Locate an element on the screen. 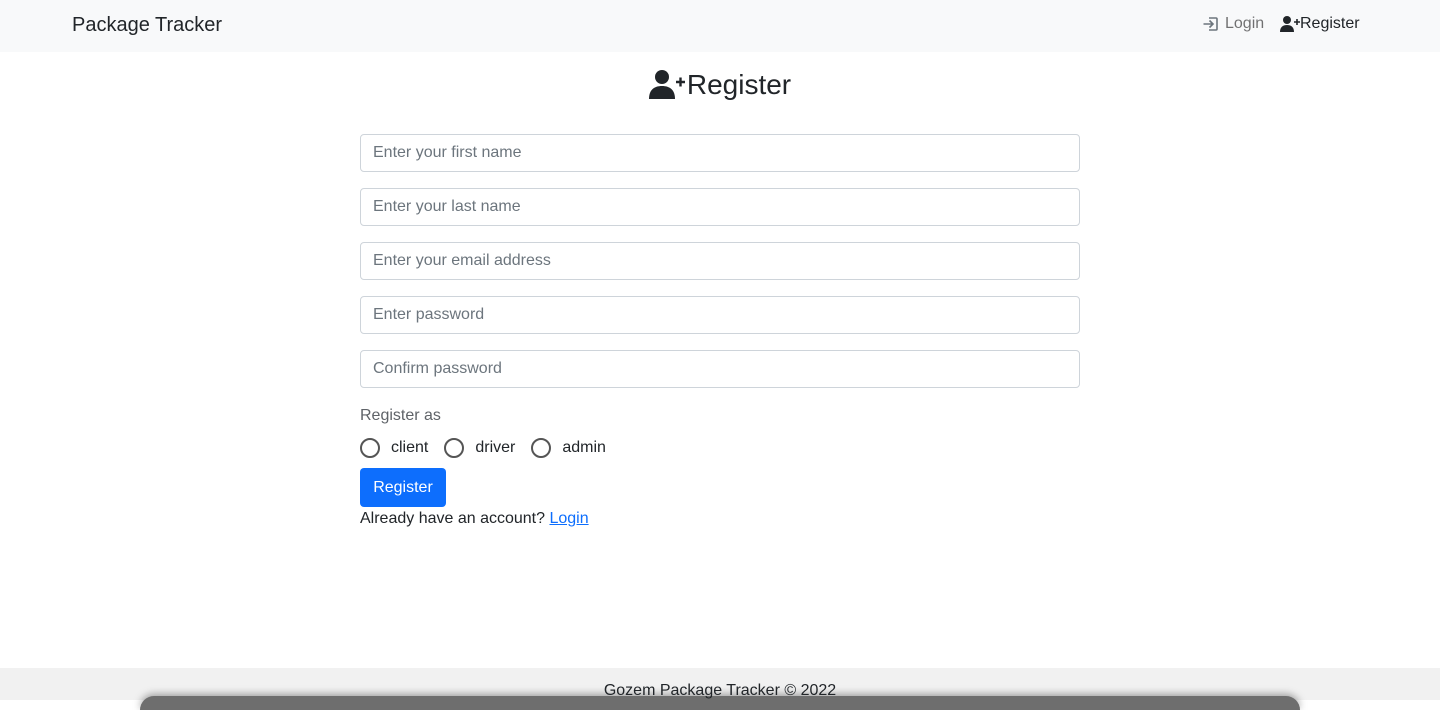 The image size is (1440, 710). footer: Gozem Package Tracker © 2022 is located at coordinates (720, 689).